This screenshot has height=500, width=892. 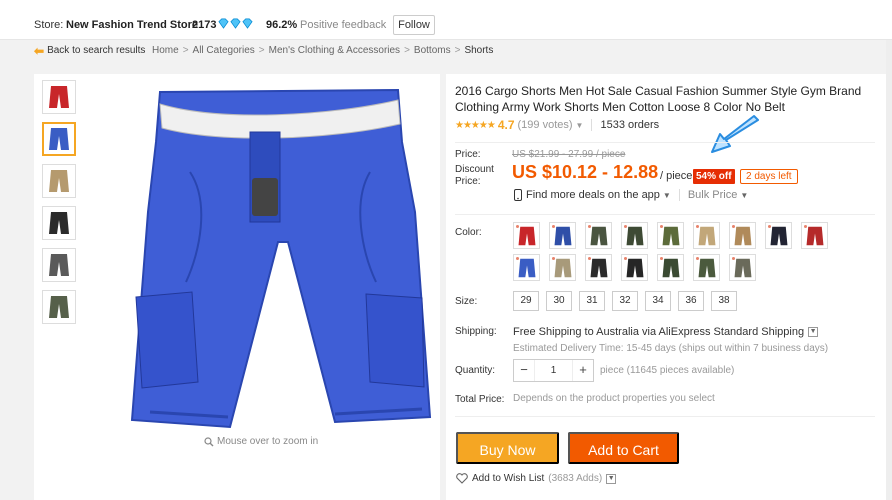 I want to click on zoom-hint-label: Mouse over to zoom in, so click(x=268, y=441).